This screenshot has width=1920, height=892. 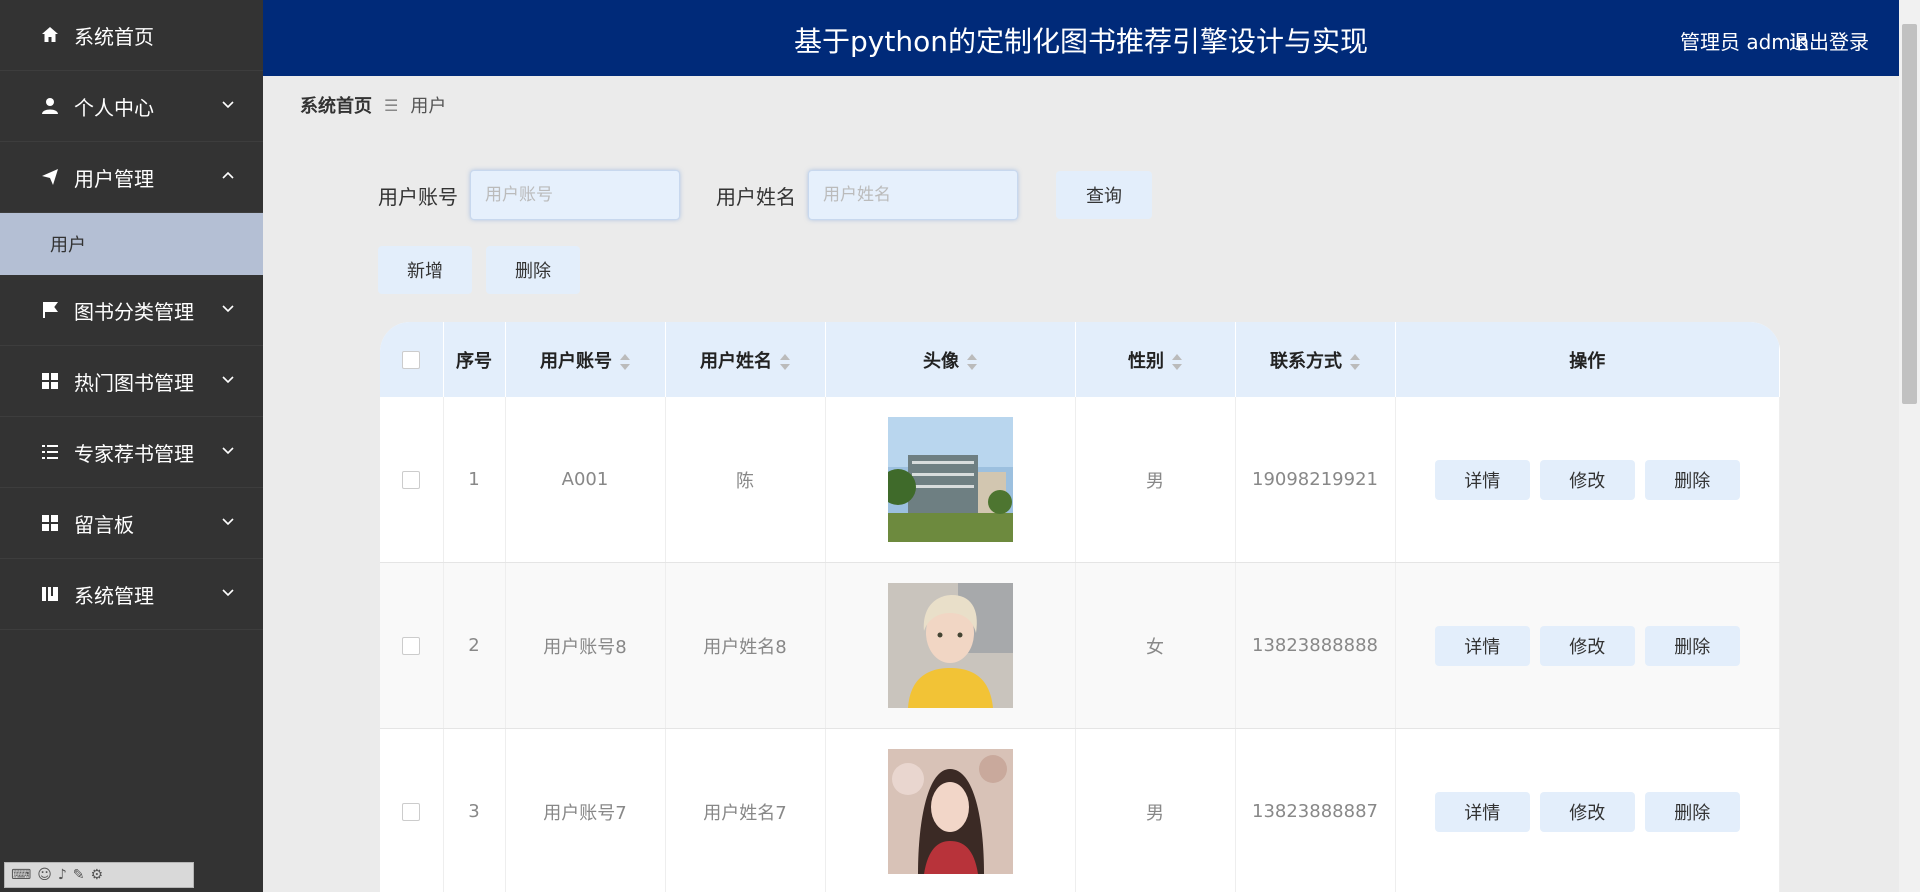 What do you see at coordinates (114, 595) in the screenshot?
I see `sidebar-item-label: 系统管理` at bounding box center [114, 595].